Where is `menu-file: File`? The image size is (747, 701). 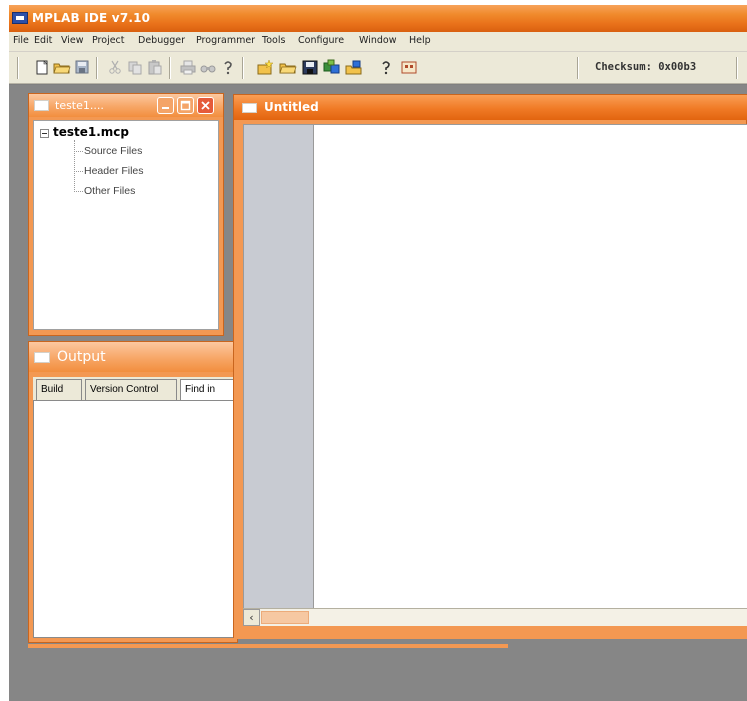
menu-file: File is located at coordinates (21, 40).